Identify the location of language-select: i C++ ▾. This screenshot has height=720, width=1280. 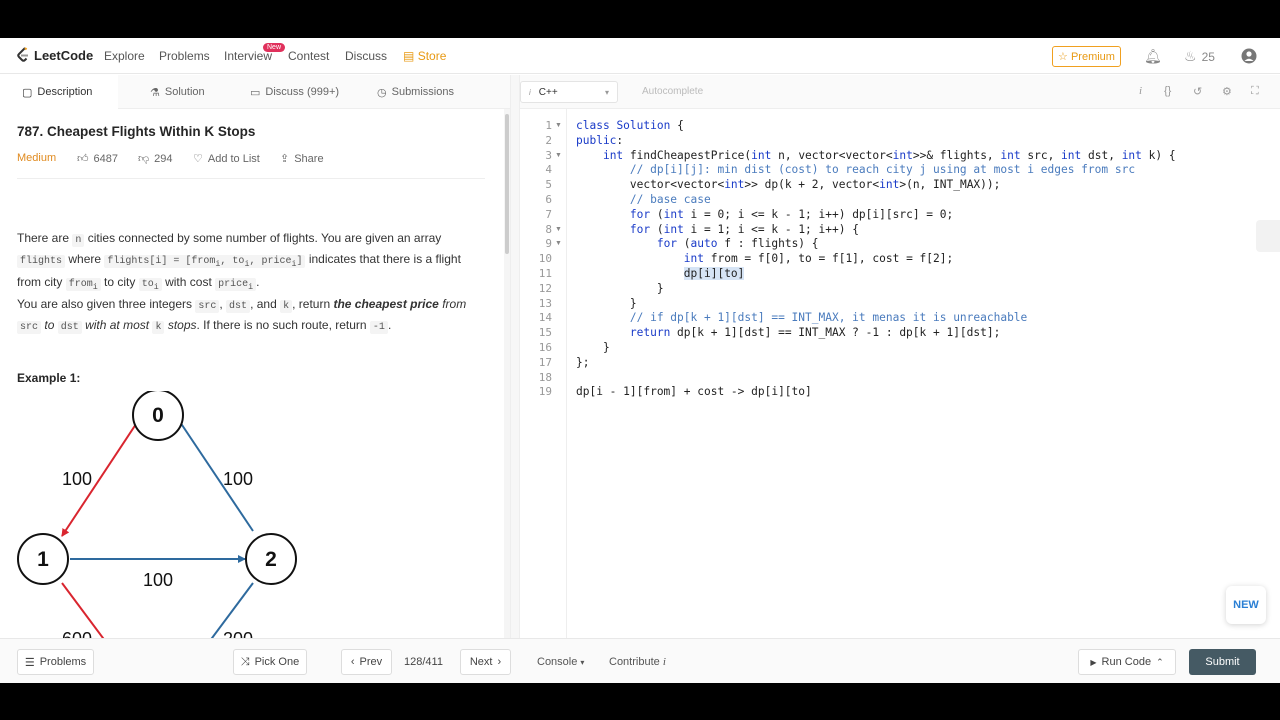
(569, 92).